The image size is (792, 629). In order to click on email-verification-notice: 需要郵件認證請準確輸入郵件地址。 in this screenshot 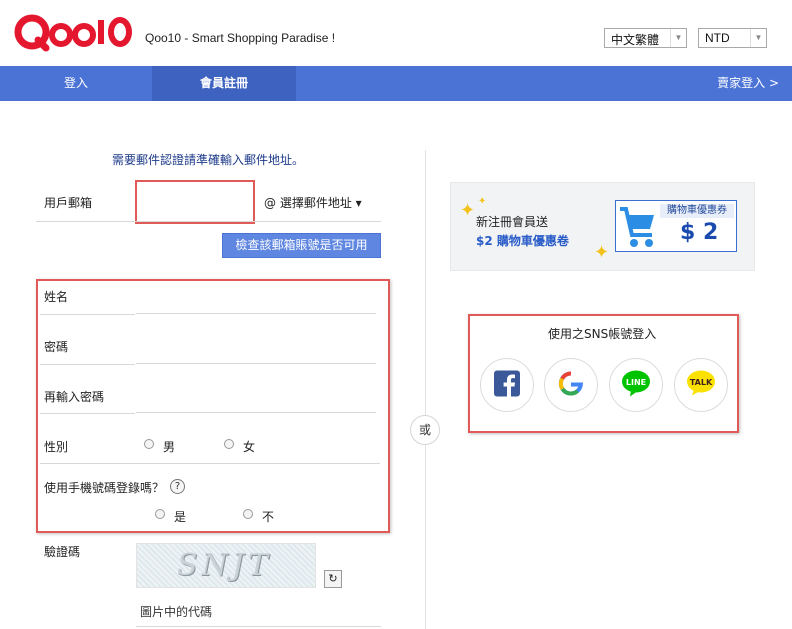, I will do `click(208, 160)`.